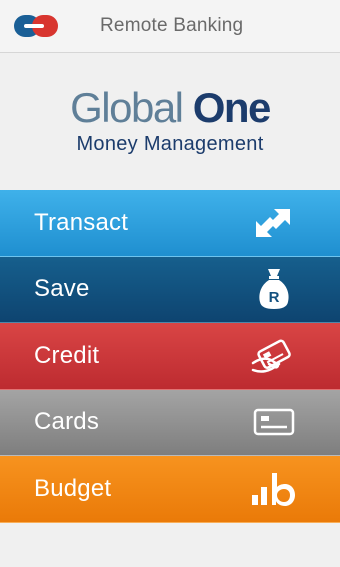 The height and width of the screenshot is (567, 340). Describe the element at coordinates (170, 223) in the screenshot. I see `menu-item-transact: Transact` at that location.